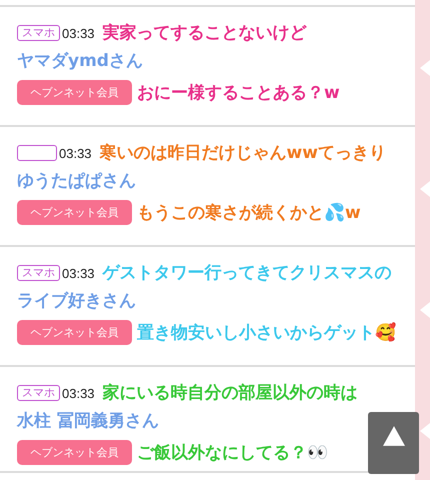 The width and height of the screenshot is (430, 480). I want to click on user-name: 水柱 冨岡義勇さん, so click(88, 420).